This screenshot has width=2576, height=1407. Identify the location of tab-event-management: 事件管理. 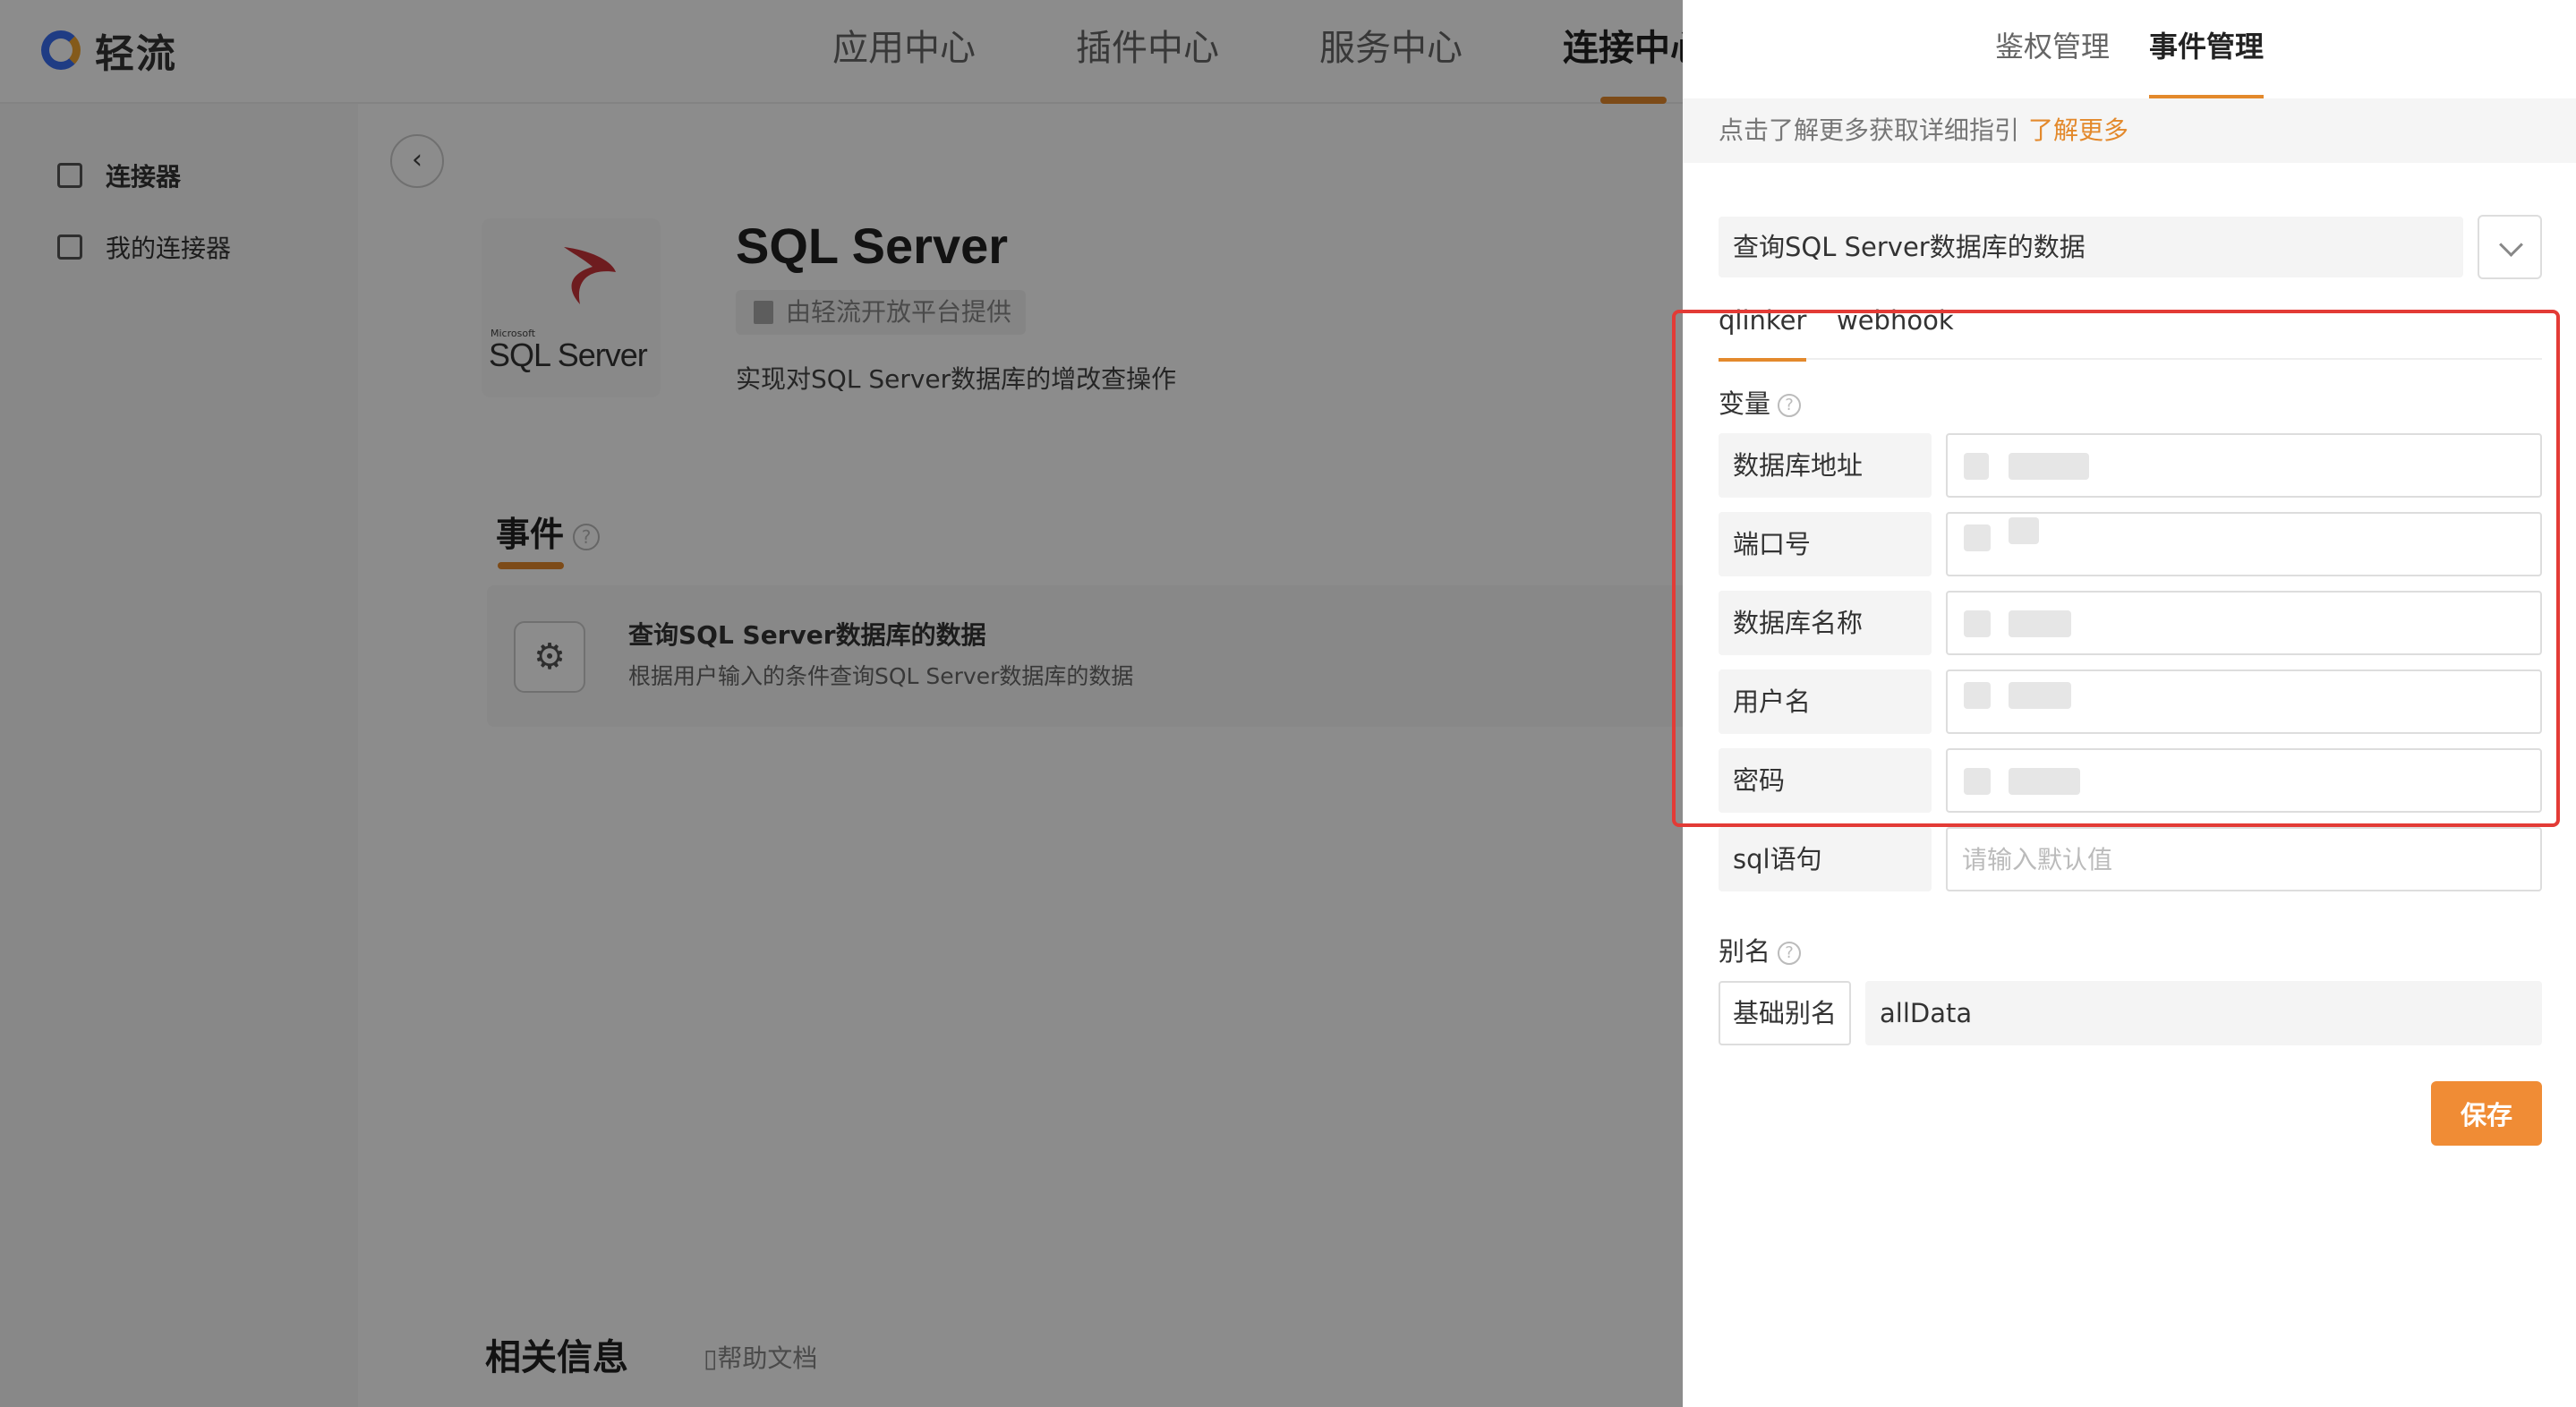
(2207, 49).